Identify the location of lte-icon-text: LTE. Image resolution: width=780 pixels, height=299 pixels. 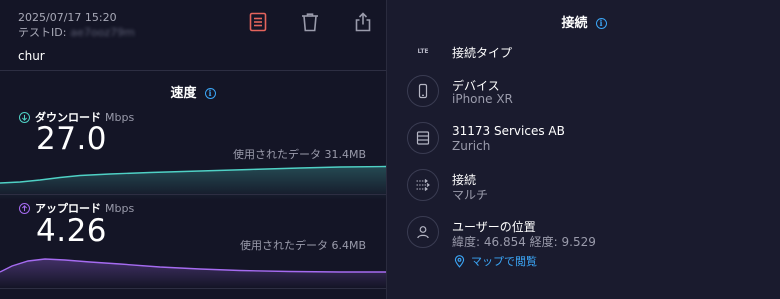
(423, 51).